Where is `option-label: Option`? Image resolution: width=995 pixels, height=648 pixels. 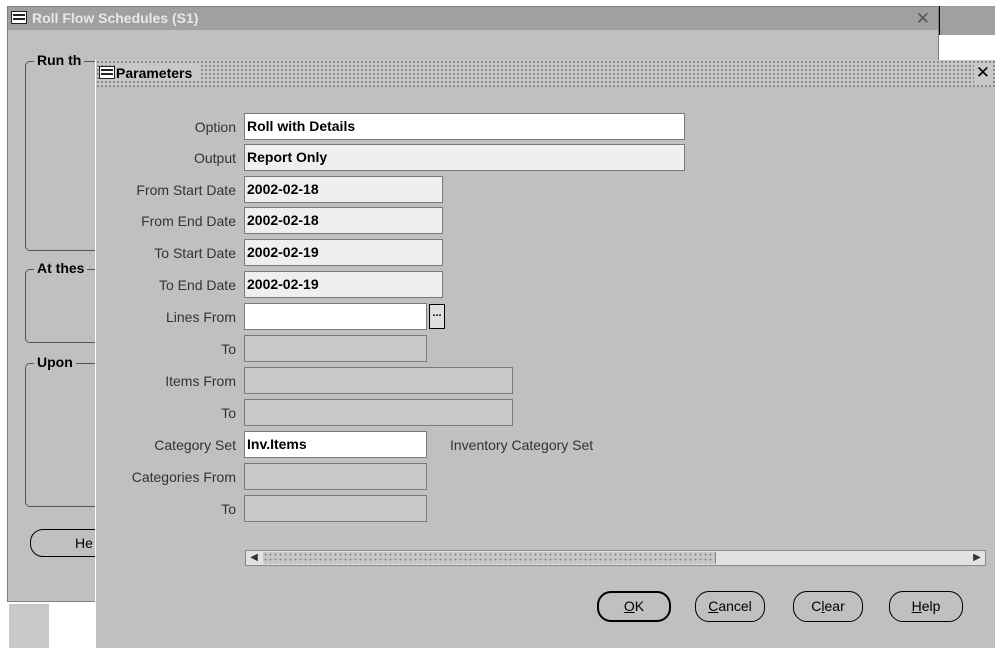 option-label: Option is located at coordinates (215, 127).